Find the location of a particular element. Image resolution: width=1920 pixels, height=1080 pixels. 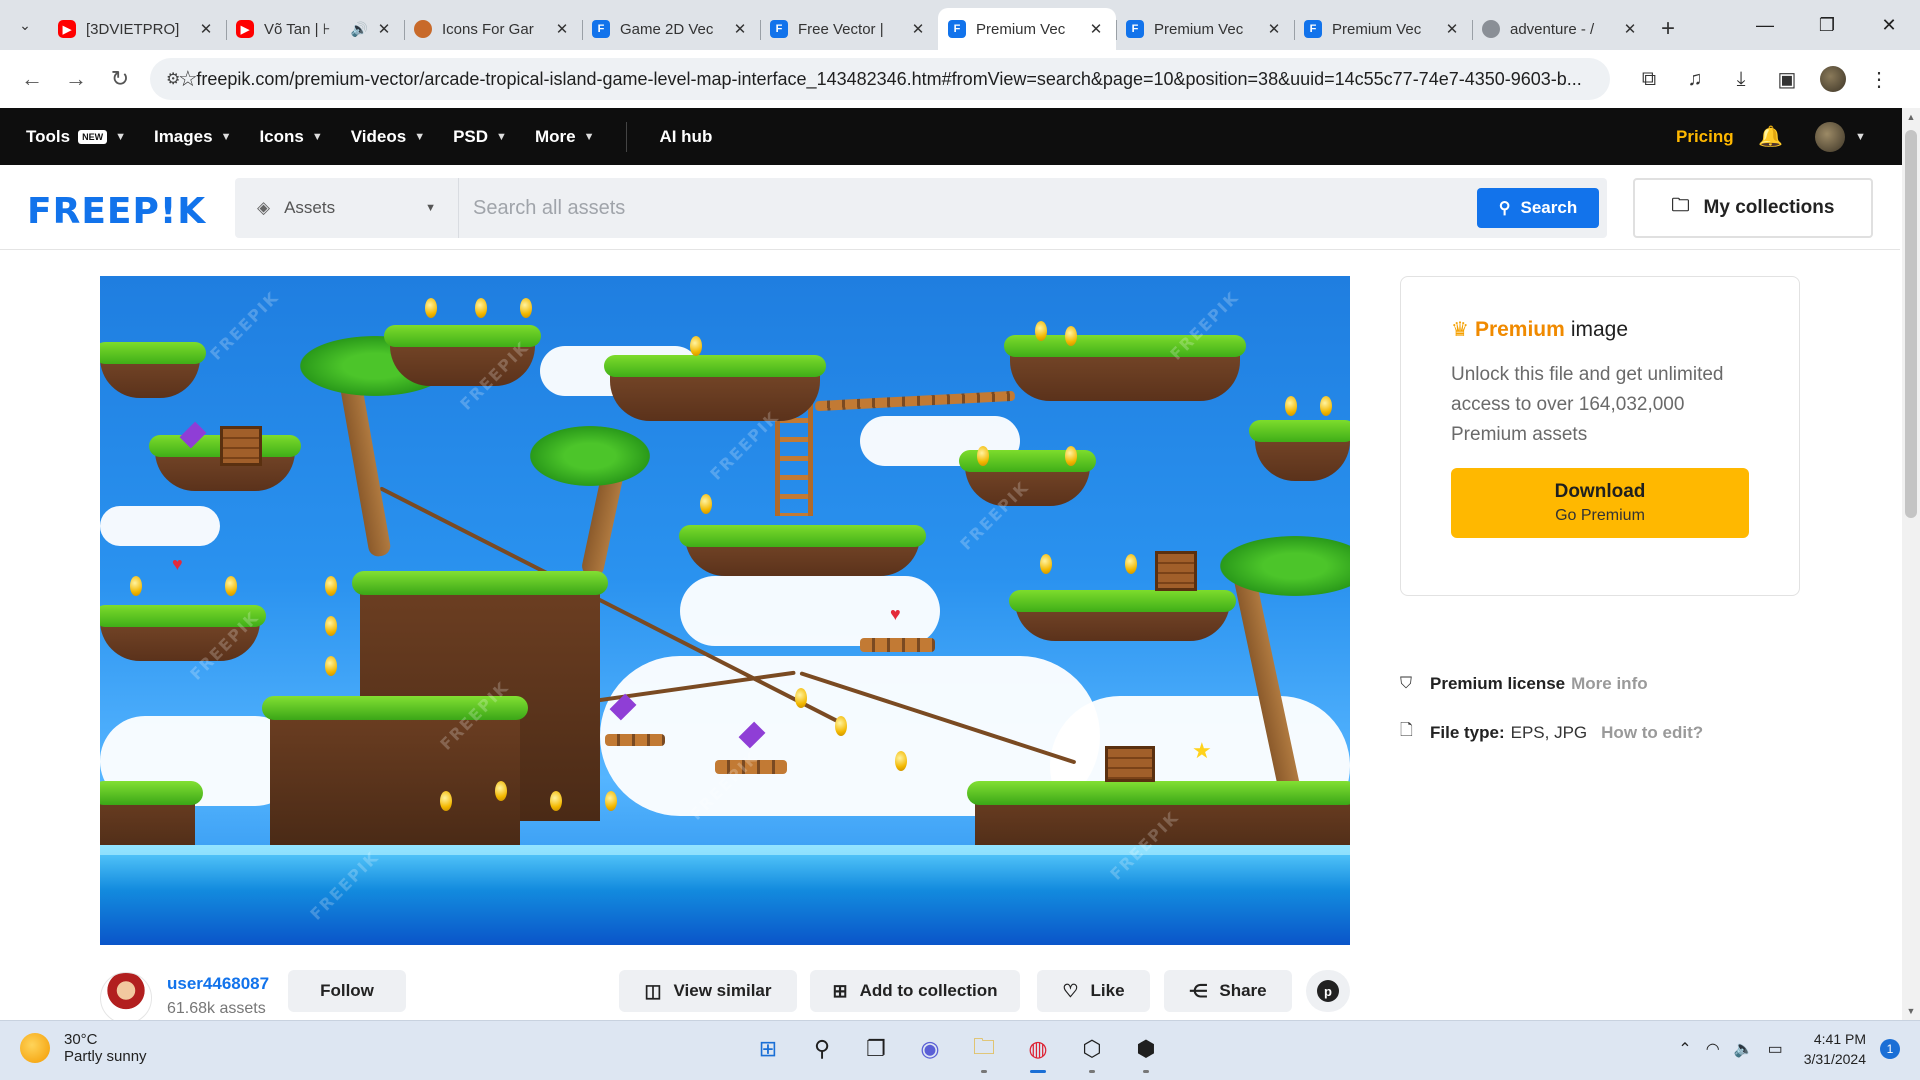

nav-images: Images ▼ is located at coordinates (192, 137).